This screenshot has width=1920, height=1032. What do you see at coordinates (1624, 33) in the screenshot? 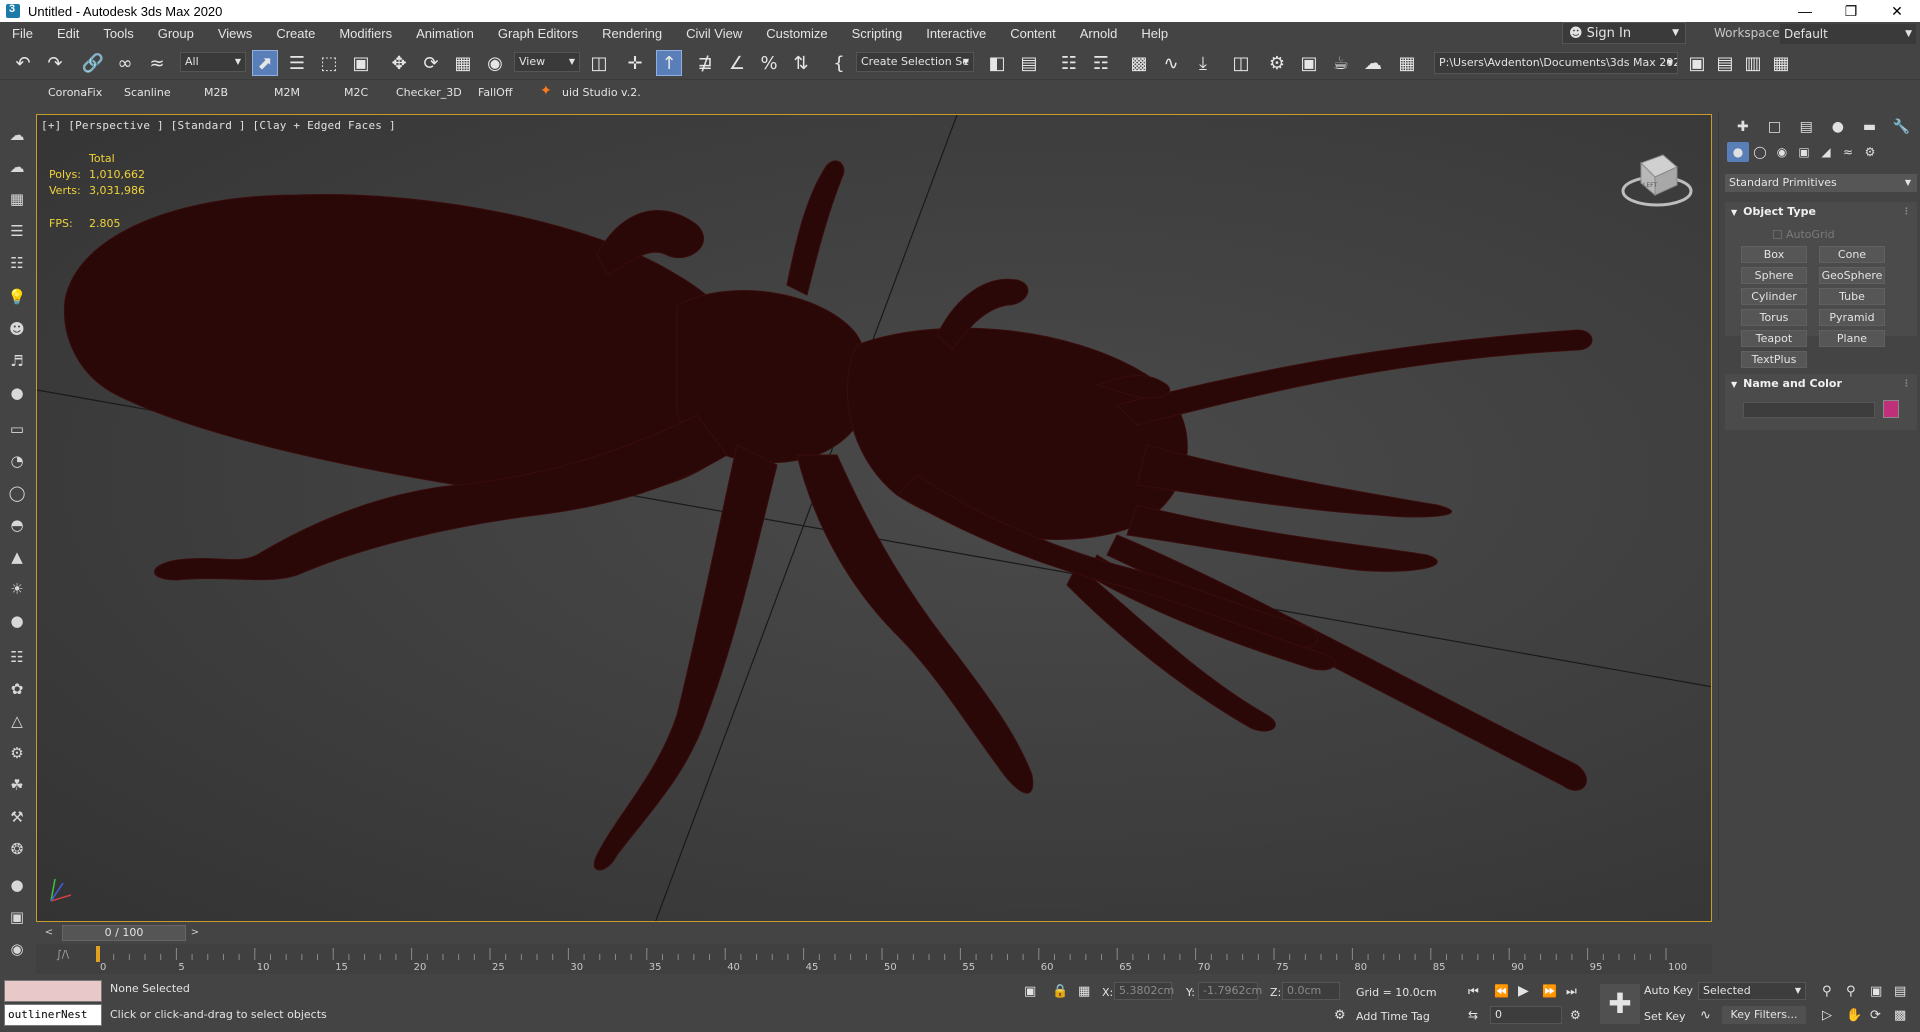
I see `sign-in-button: ☻ Sign In ▼` at bounding box center [1624, 33].